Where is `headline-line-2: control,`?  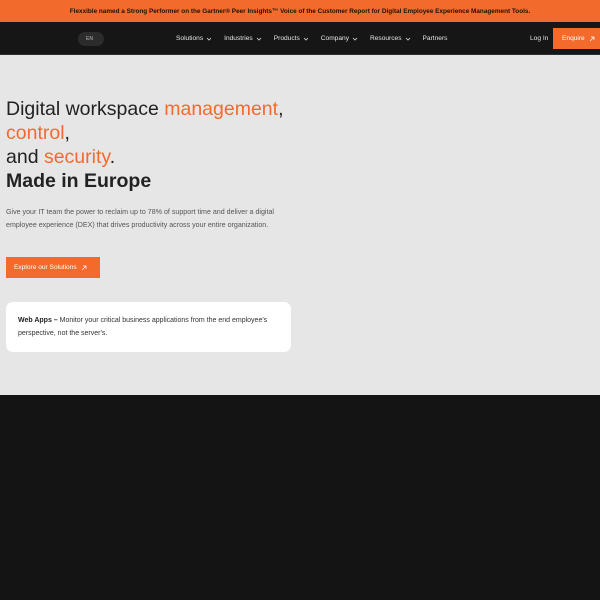 headline-line-2: control, is located at coordinates (144, 133).